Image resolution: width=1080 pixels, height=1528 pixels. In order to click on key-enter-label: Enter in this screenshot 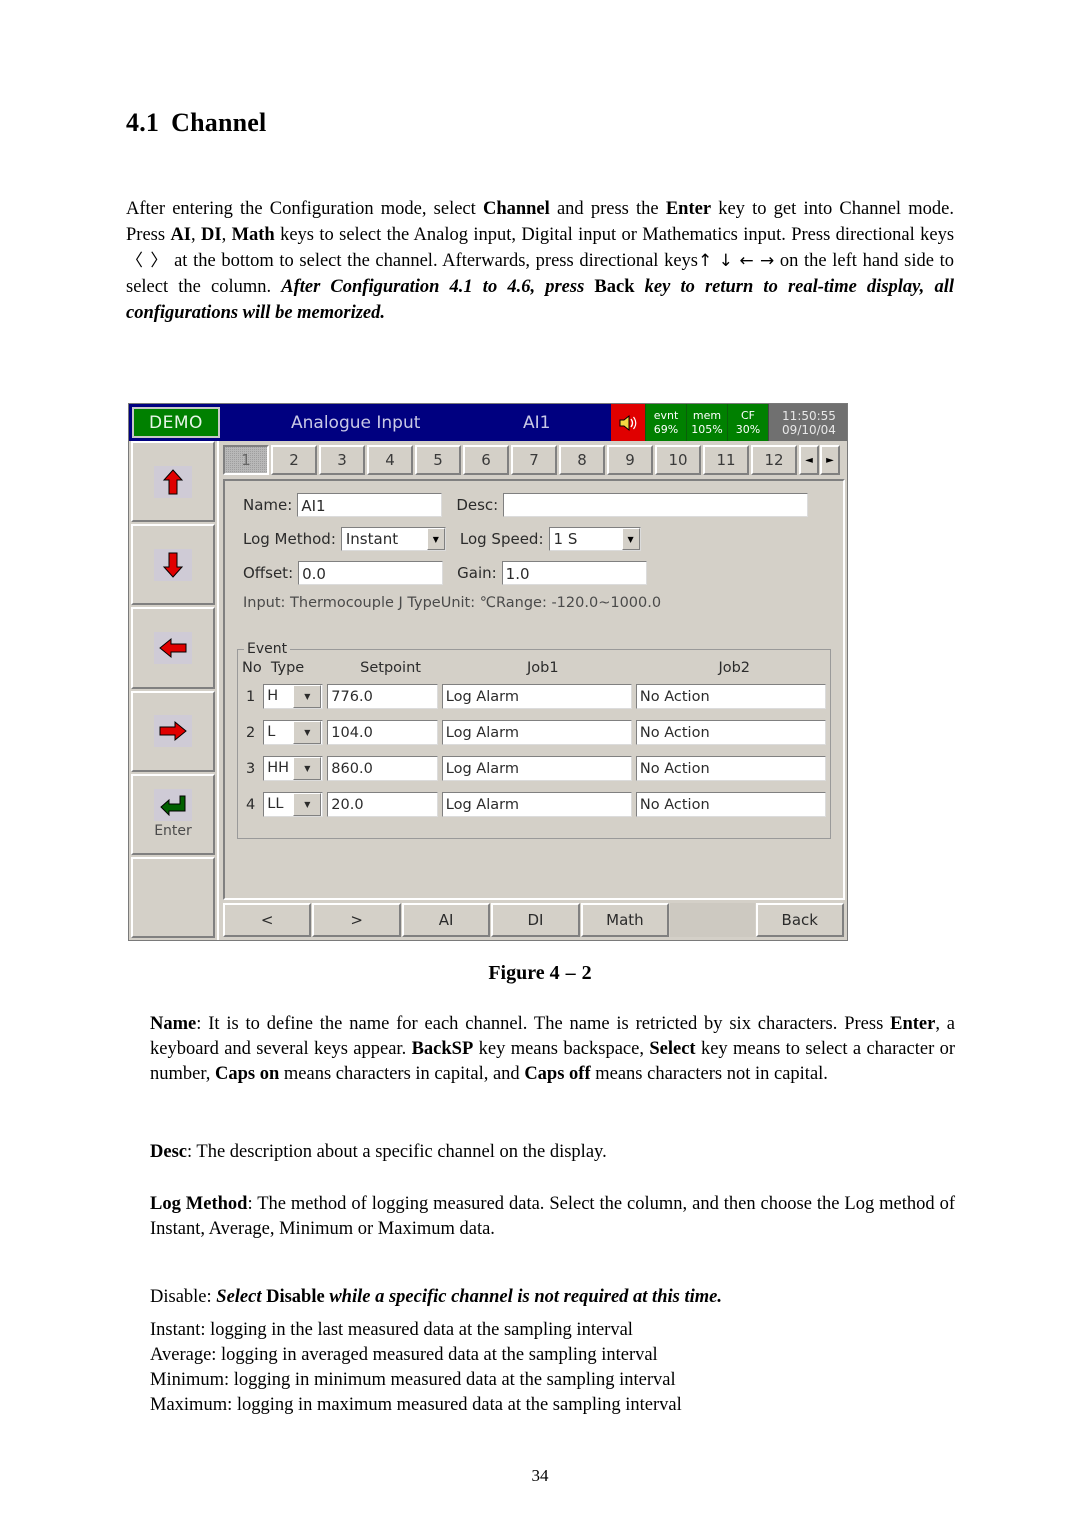, I will do `click(173, 831)`.